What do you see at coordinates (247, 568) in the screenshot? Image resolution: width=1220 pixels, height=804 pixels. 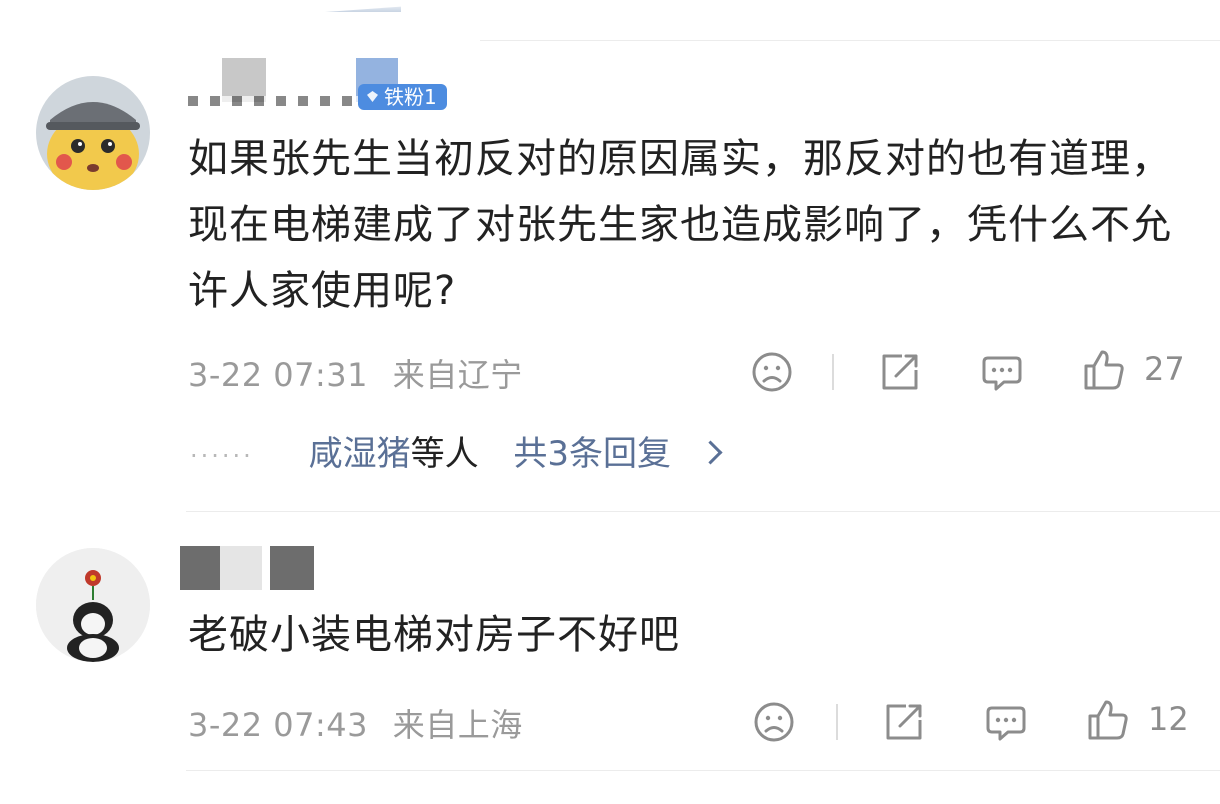 I see `username-blurred` at bounding box center [247, 568].